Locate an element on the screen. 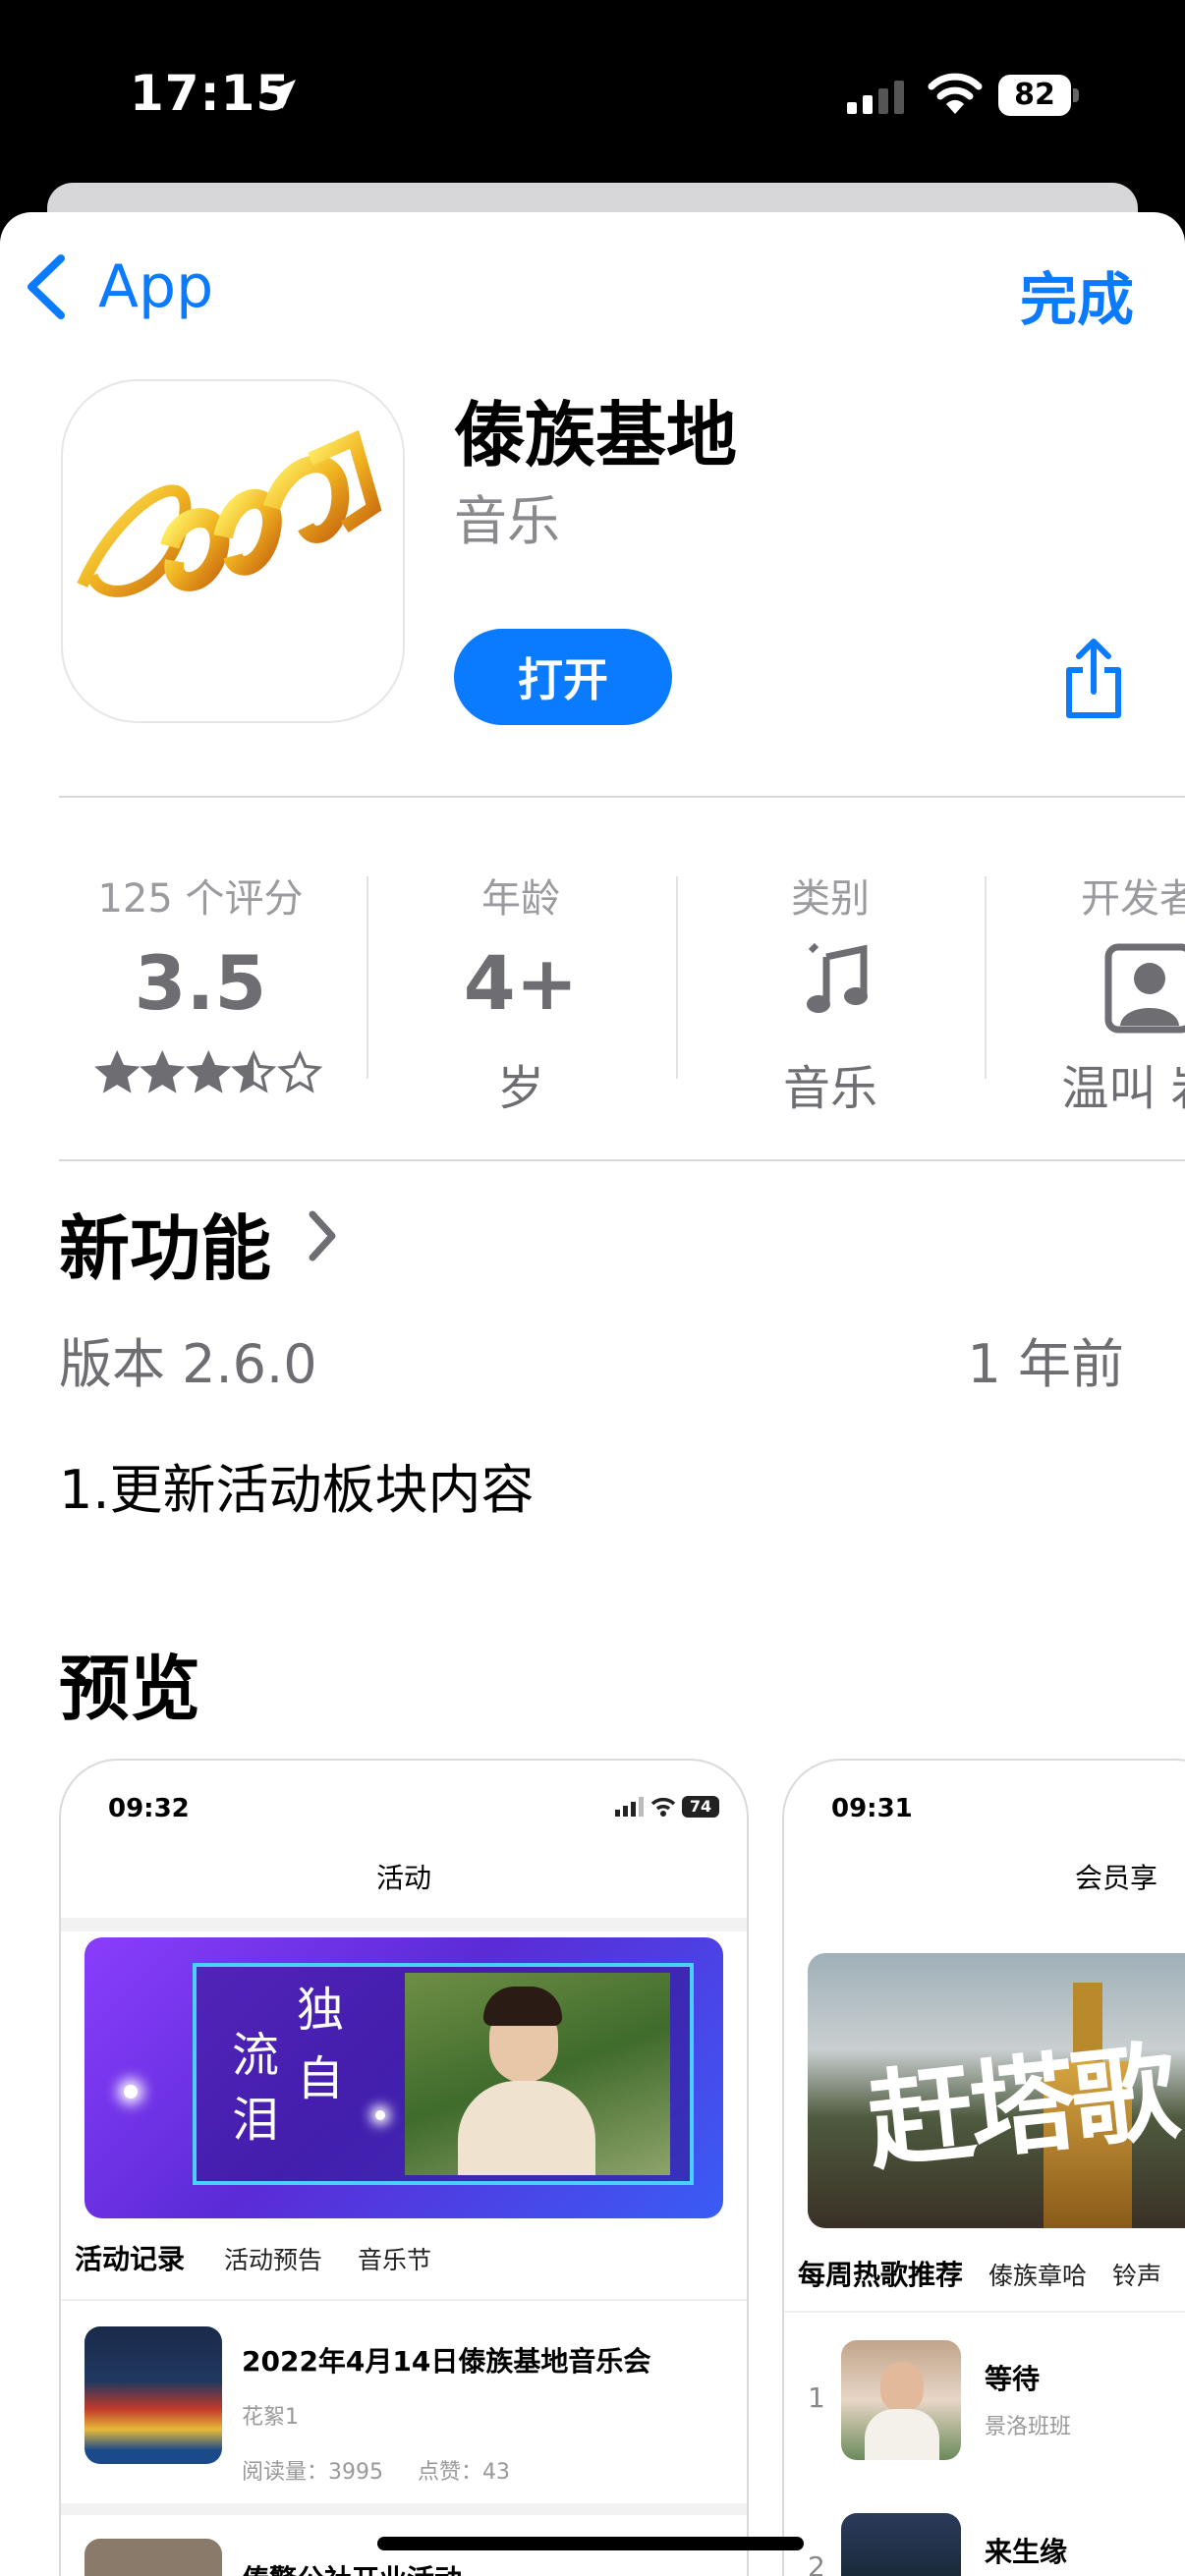 This screenshot has width=1185, height=2576. stat-category: 类别 音乐 is located at coordinates (831, 982).